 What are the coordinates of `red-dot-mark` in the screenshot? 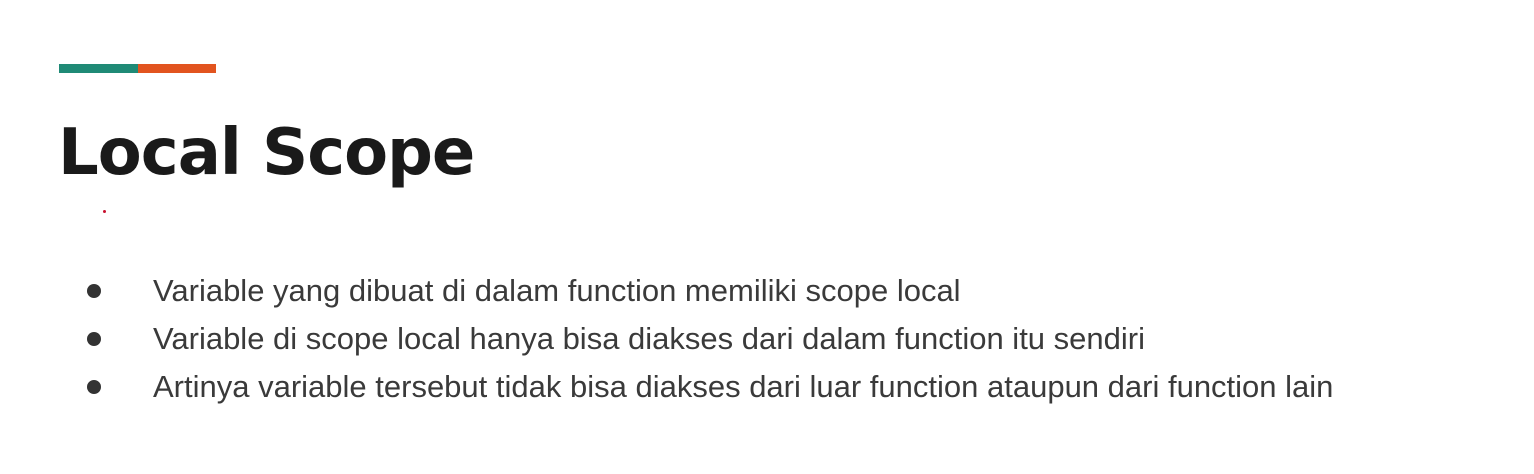 It's located at (104, 211).